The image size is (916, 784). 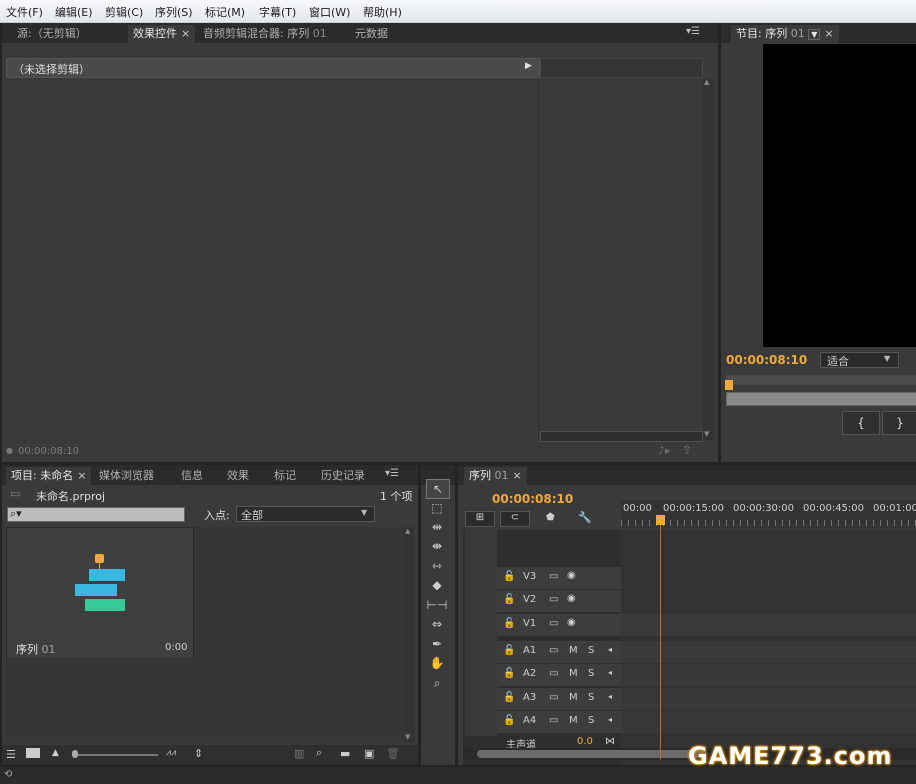 I want to click on track-a4-lane, so click(x=768, y=722).